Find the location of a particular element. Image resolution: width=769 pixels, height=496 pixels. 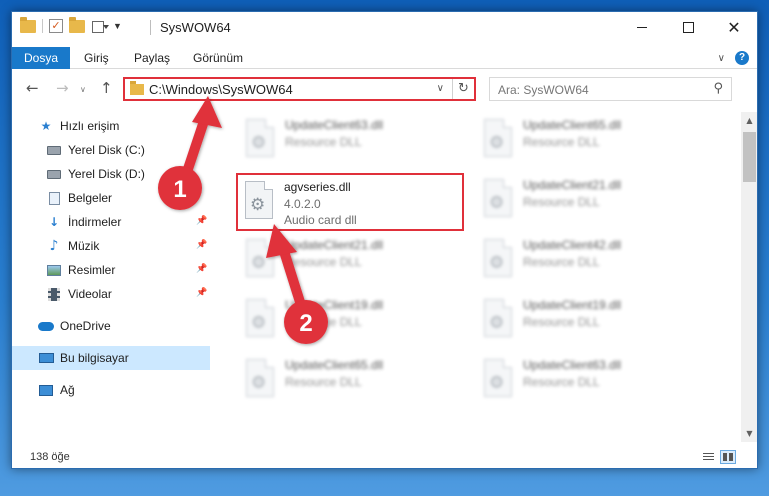

downloads-icon: ↓ is located at coordinates (54, 222).